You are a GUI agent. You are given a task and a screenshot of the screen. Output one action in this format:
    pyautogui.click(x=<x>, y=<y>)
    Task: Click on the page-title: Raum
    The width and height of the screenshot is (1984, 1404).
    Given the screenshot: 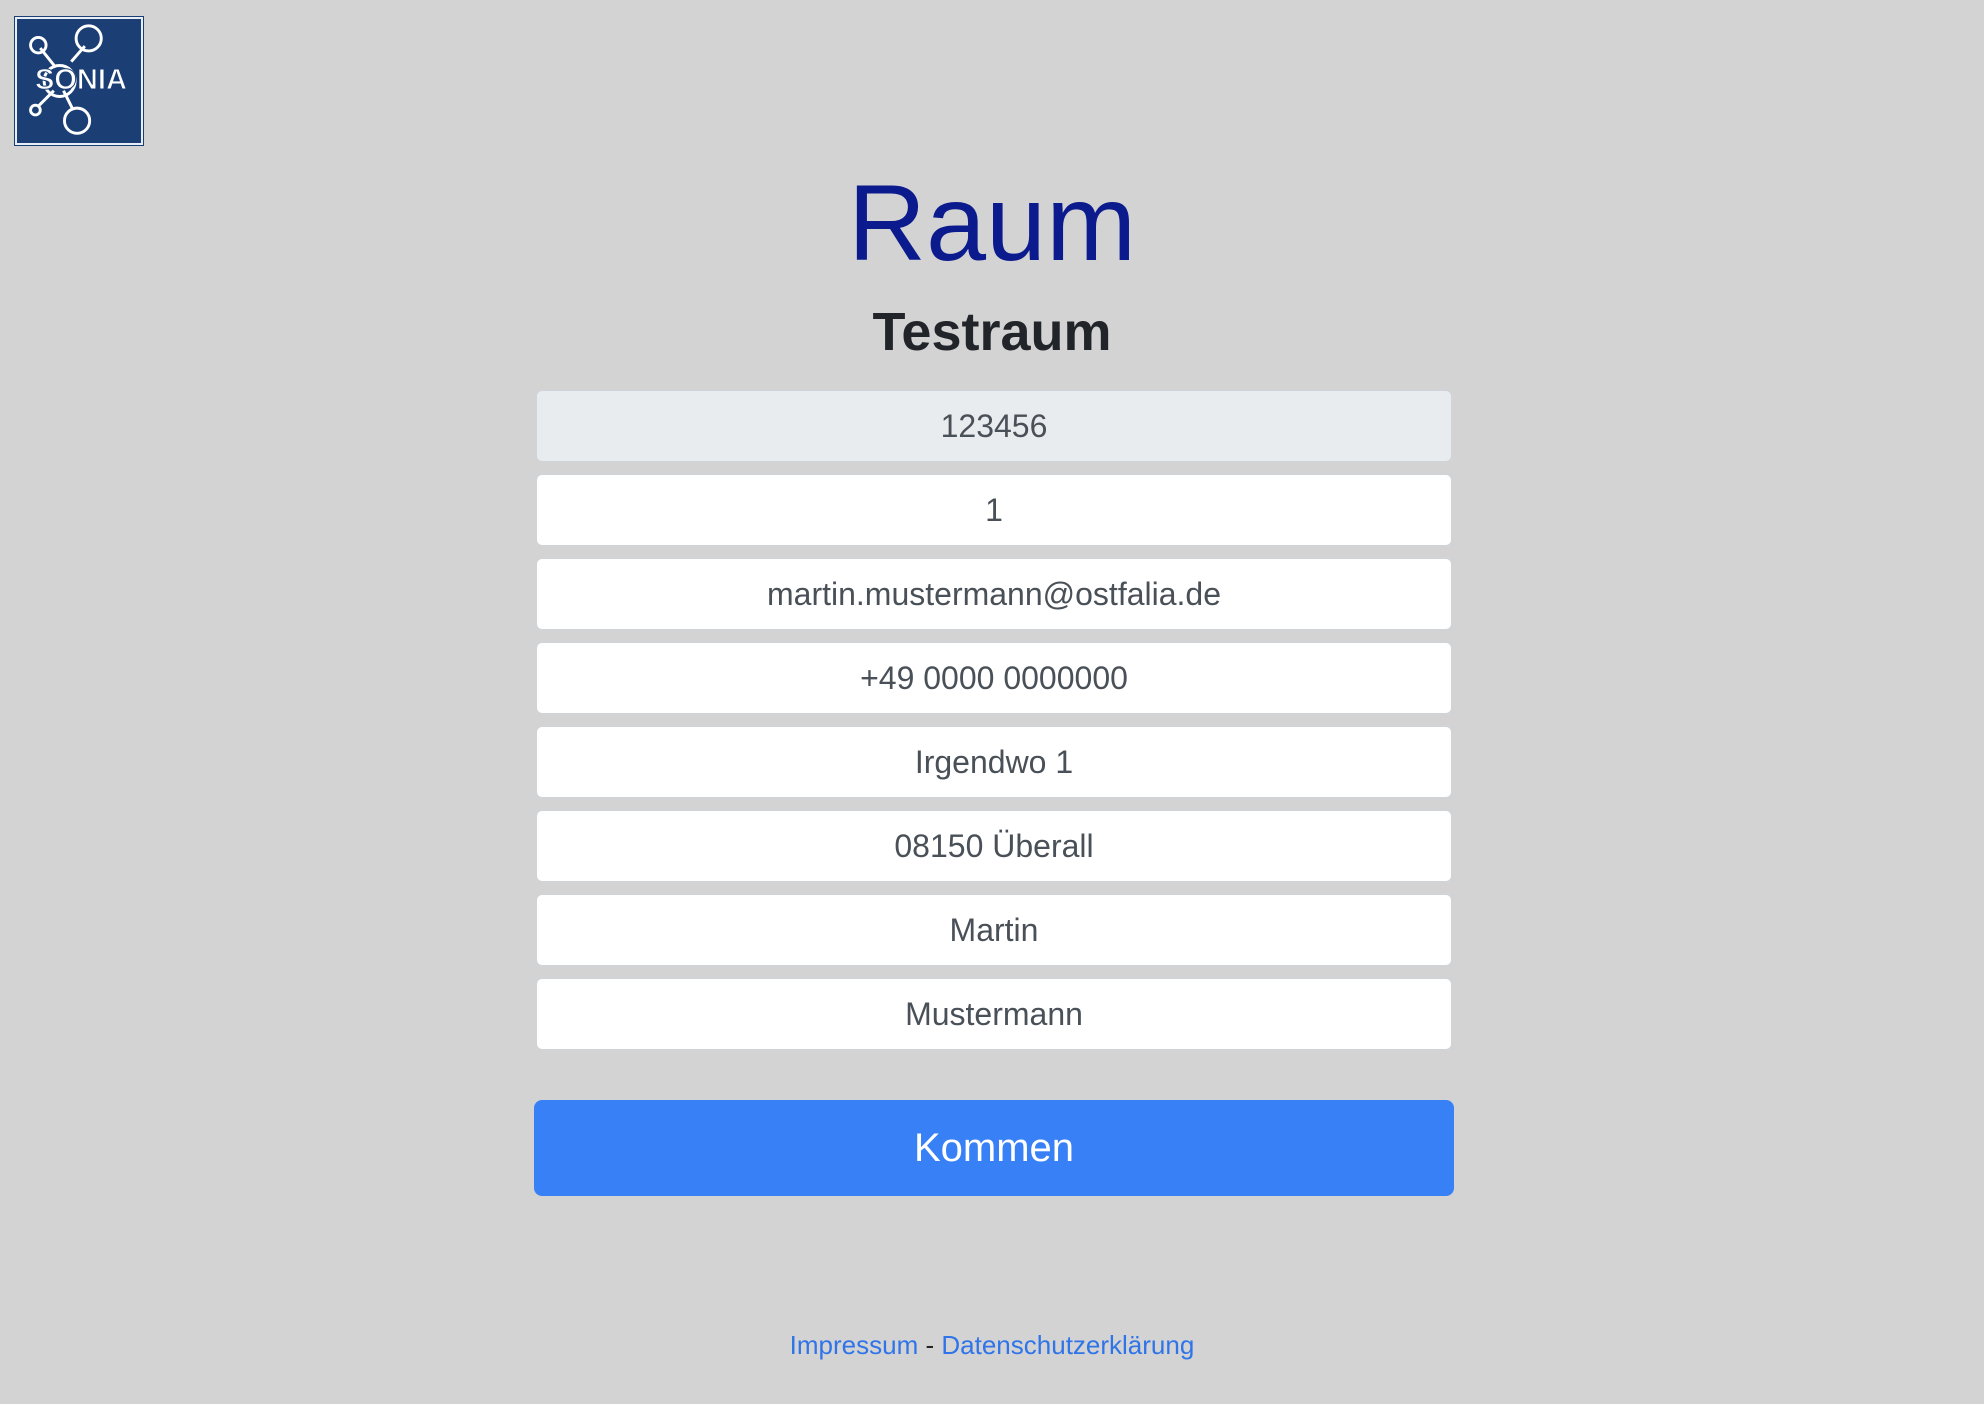 What is the action you would take?
    pyautogui.click(x=992, y=222)
    